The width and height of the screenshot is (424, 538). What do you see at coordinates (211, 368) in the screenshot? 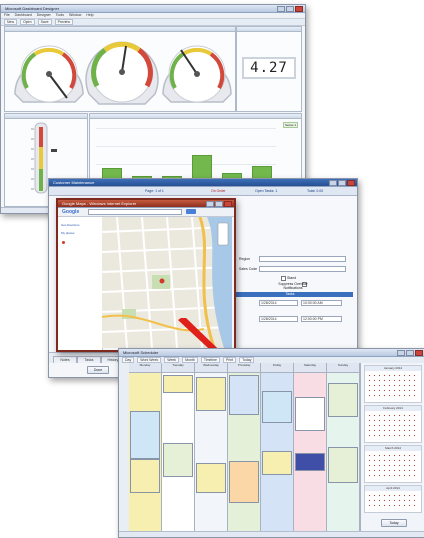
I see `day-column-header: Wednesday` at bounding box center [211, 368].